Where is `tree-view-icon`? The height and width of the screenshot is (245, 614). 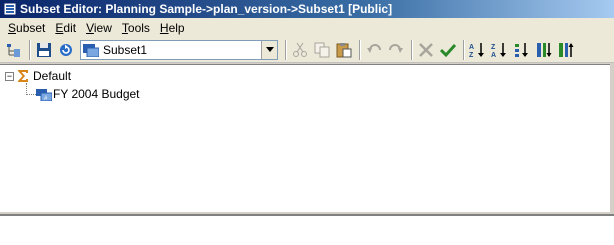
tree-view-icon is located at coordinates (13, 50).